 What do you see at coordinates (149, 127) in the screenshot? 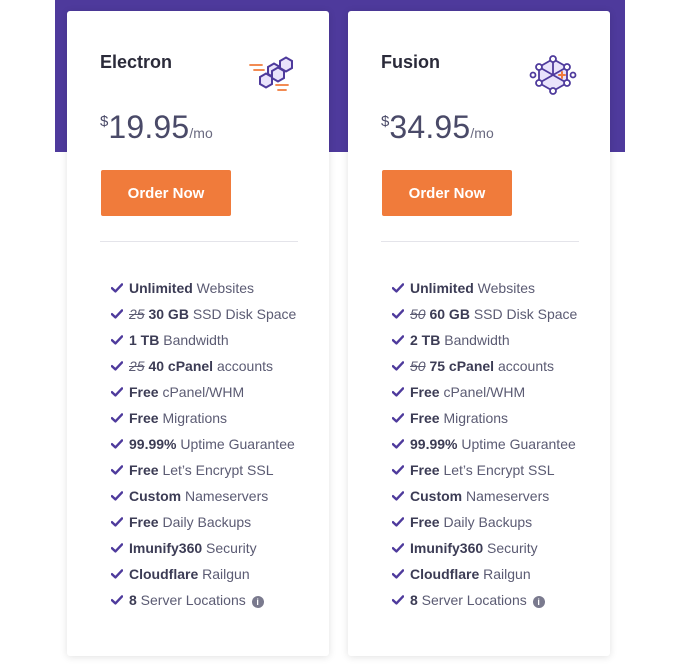
I see `price-amount: 19.95` at bounding box center [149, 127].